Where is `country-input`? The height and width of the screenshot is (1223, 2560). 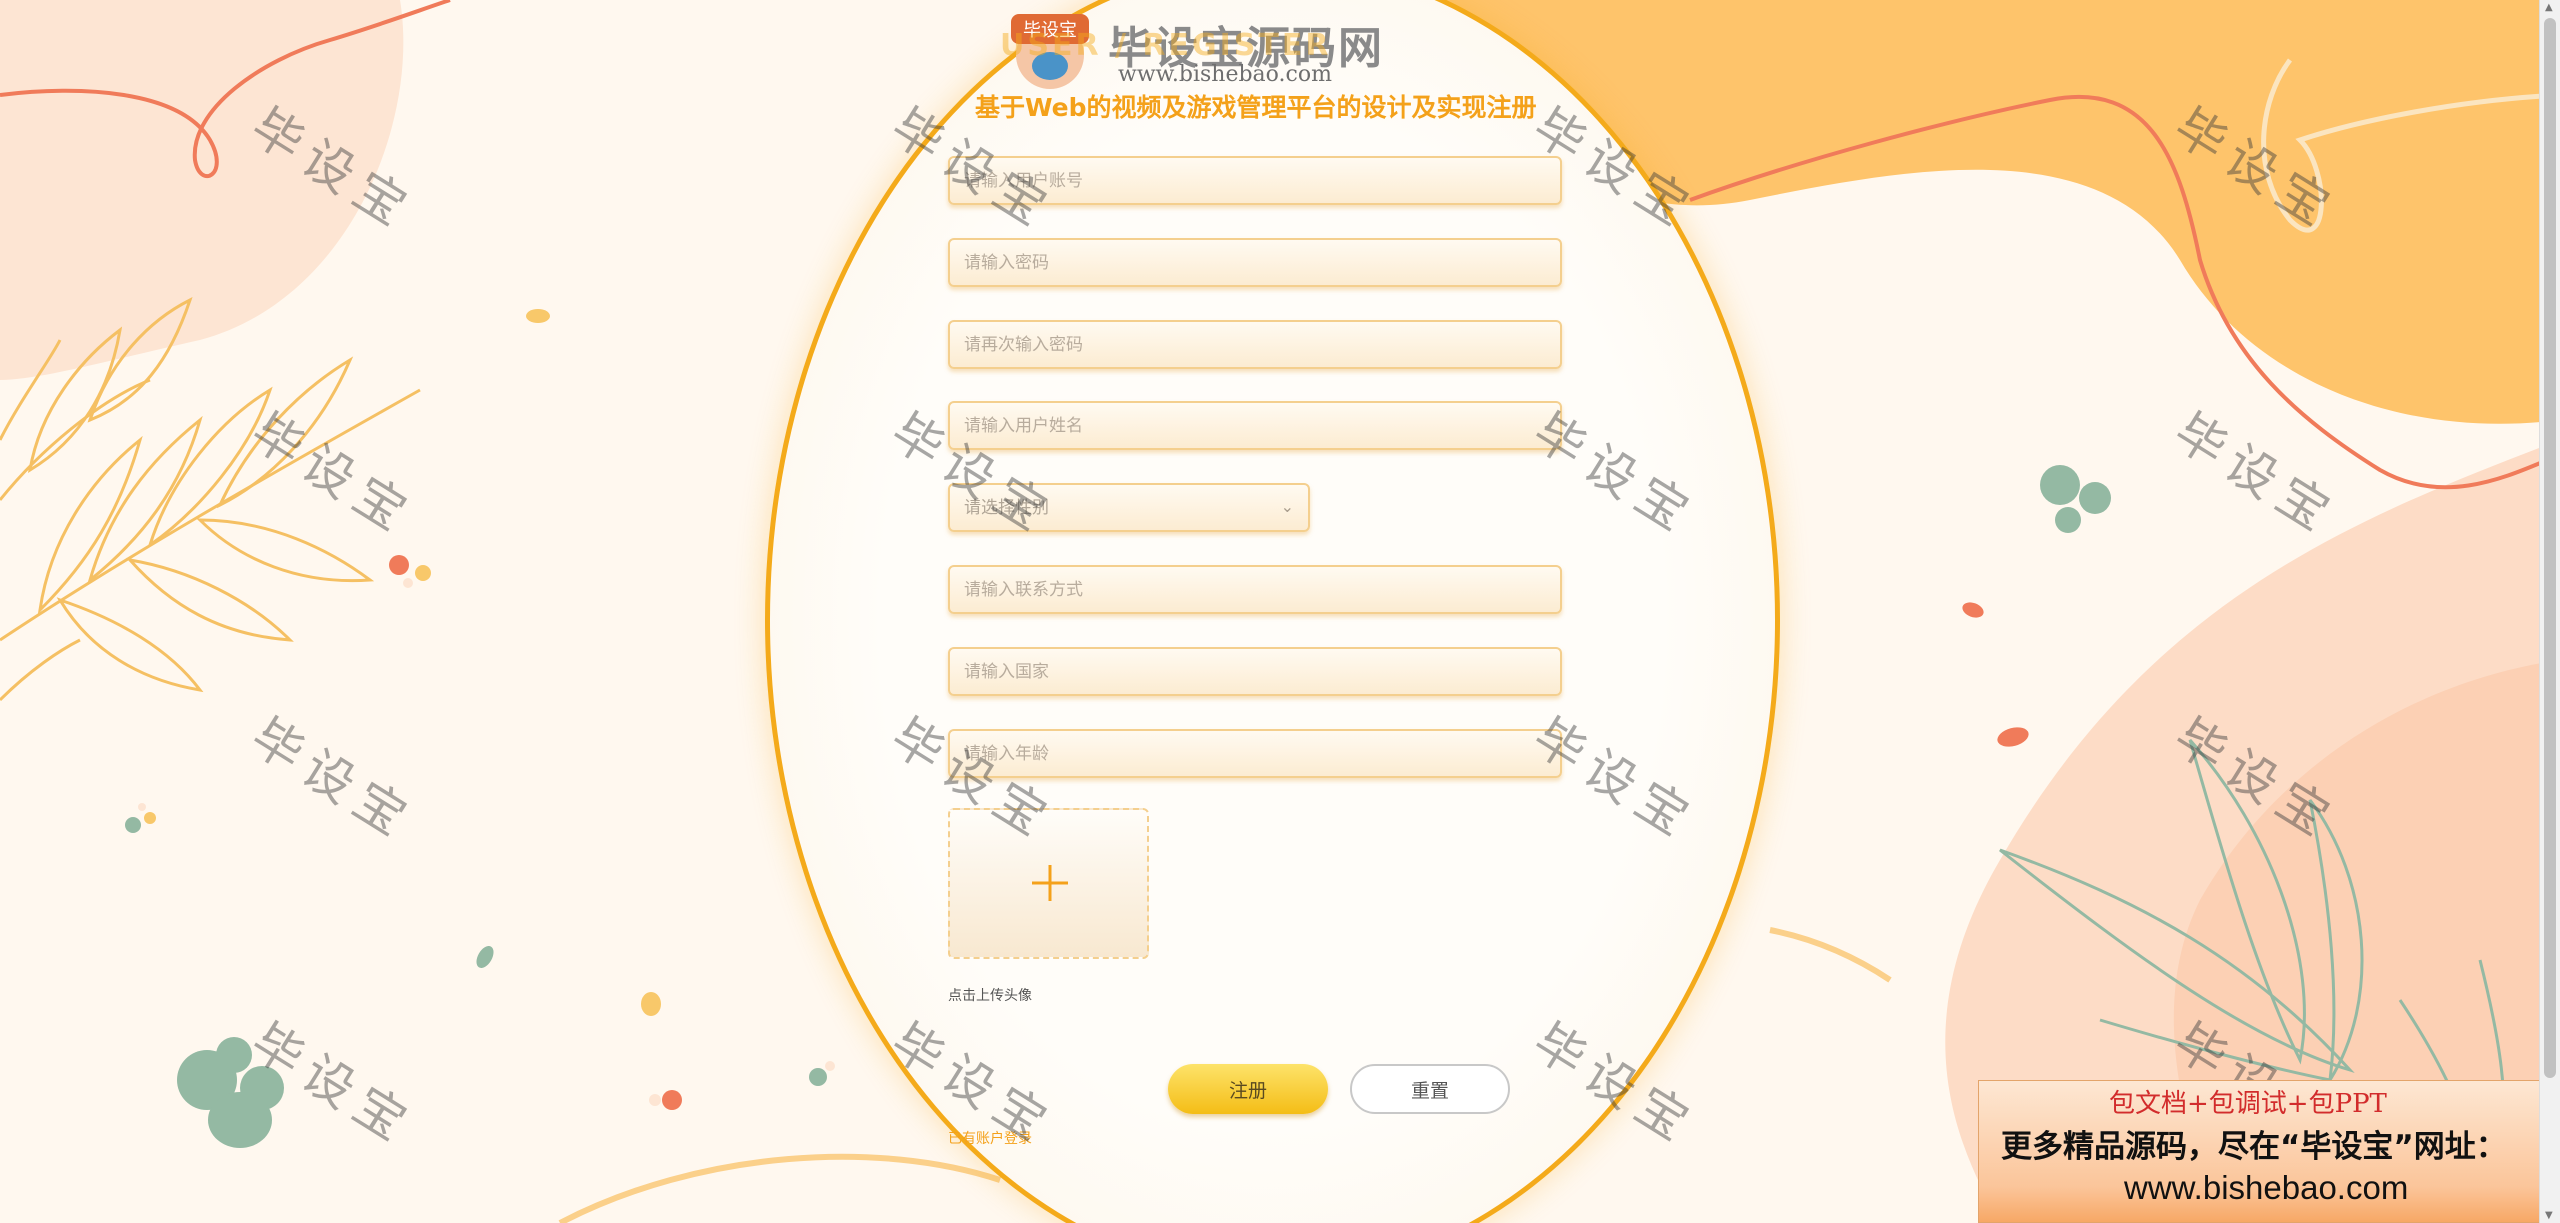
country-input is located at coordinates (1255, 671).